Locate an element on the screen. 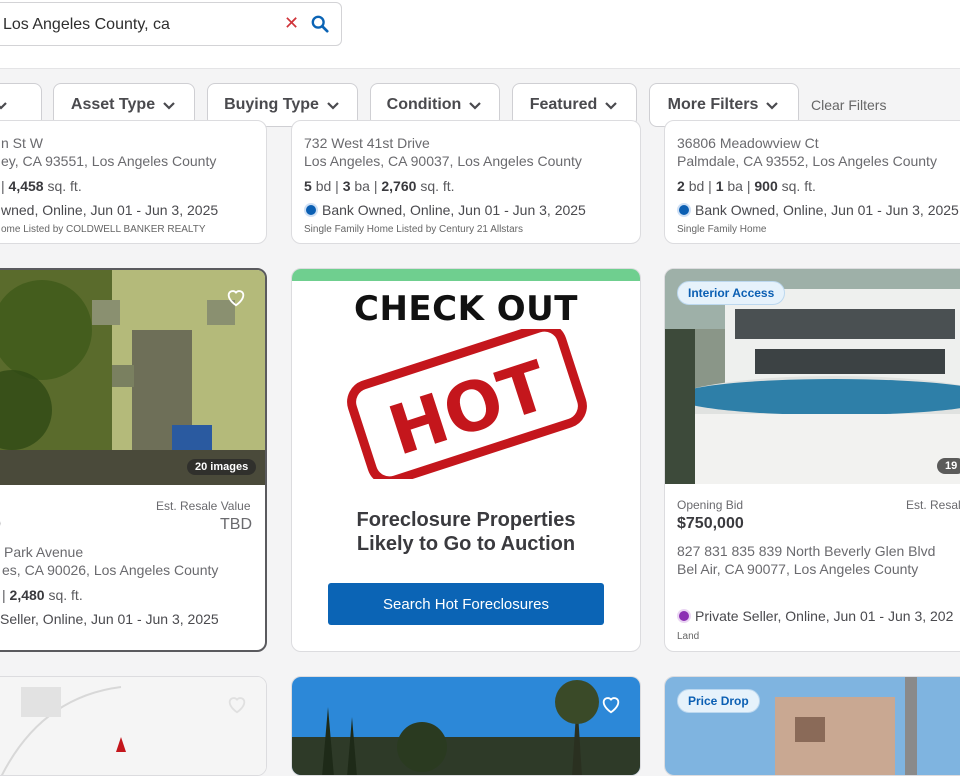  promo-check-out: CHECK OUT is located at coordinates (466, 309).